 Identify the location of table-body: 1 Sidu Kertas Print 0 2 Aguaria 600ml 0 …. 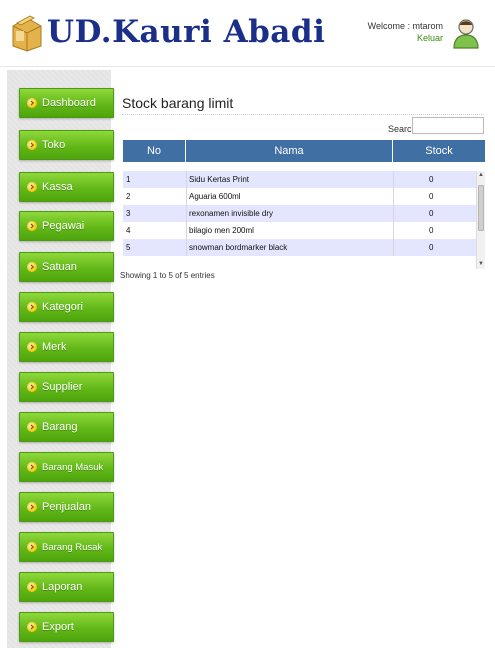
(299, 220).